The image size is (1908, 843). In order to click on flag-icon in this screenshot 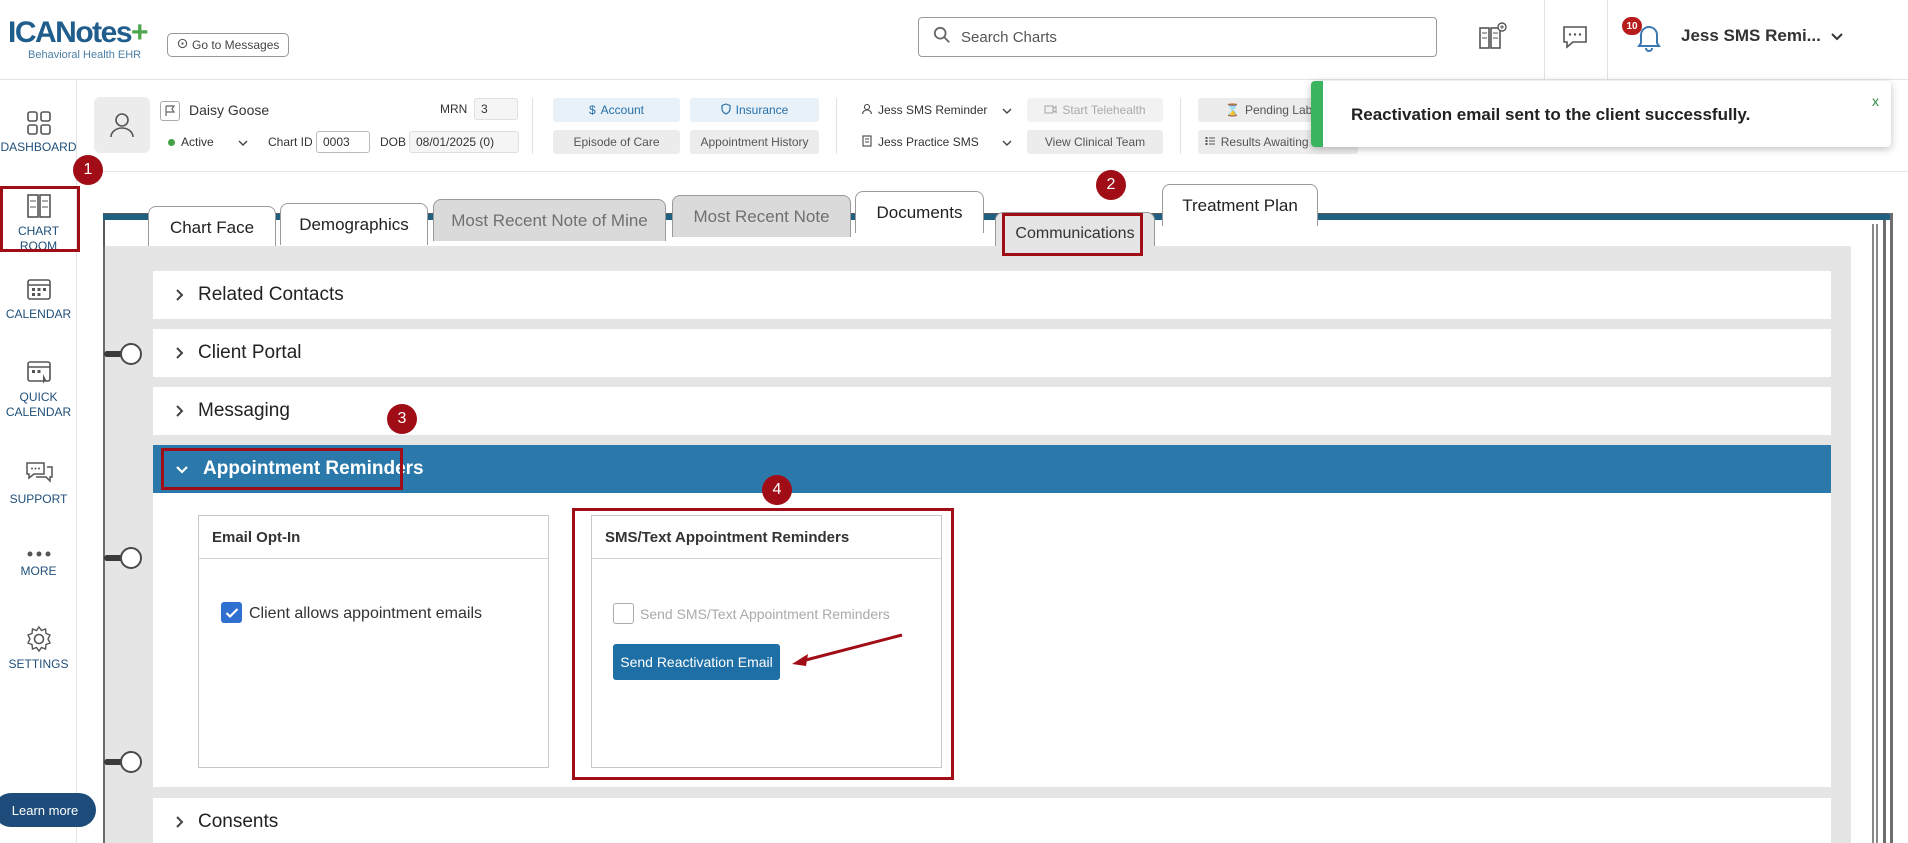, I will do `click(170, 110)`.